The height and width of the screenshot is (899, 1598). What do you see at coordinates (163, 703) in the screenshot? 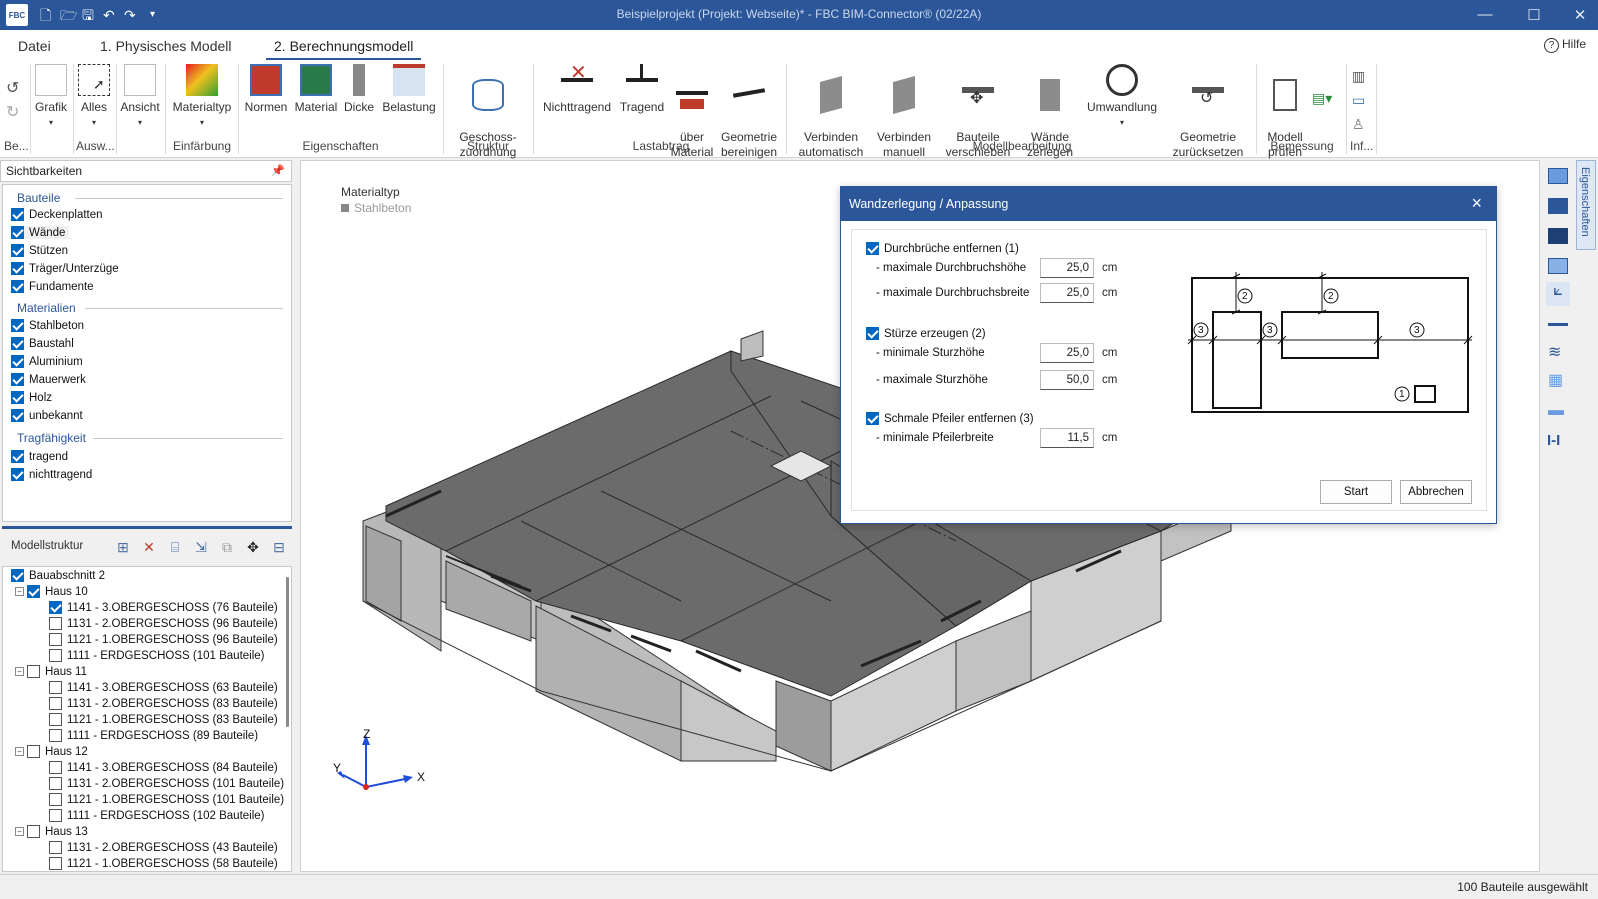
I see `tree-node-floor: 1131 - 2.OBERGESCHOSS (83 Bauteile)` at bounding box center [163, 703].